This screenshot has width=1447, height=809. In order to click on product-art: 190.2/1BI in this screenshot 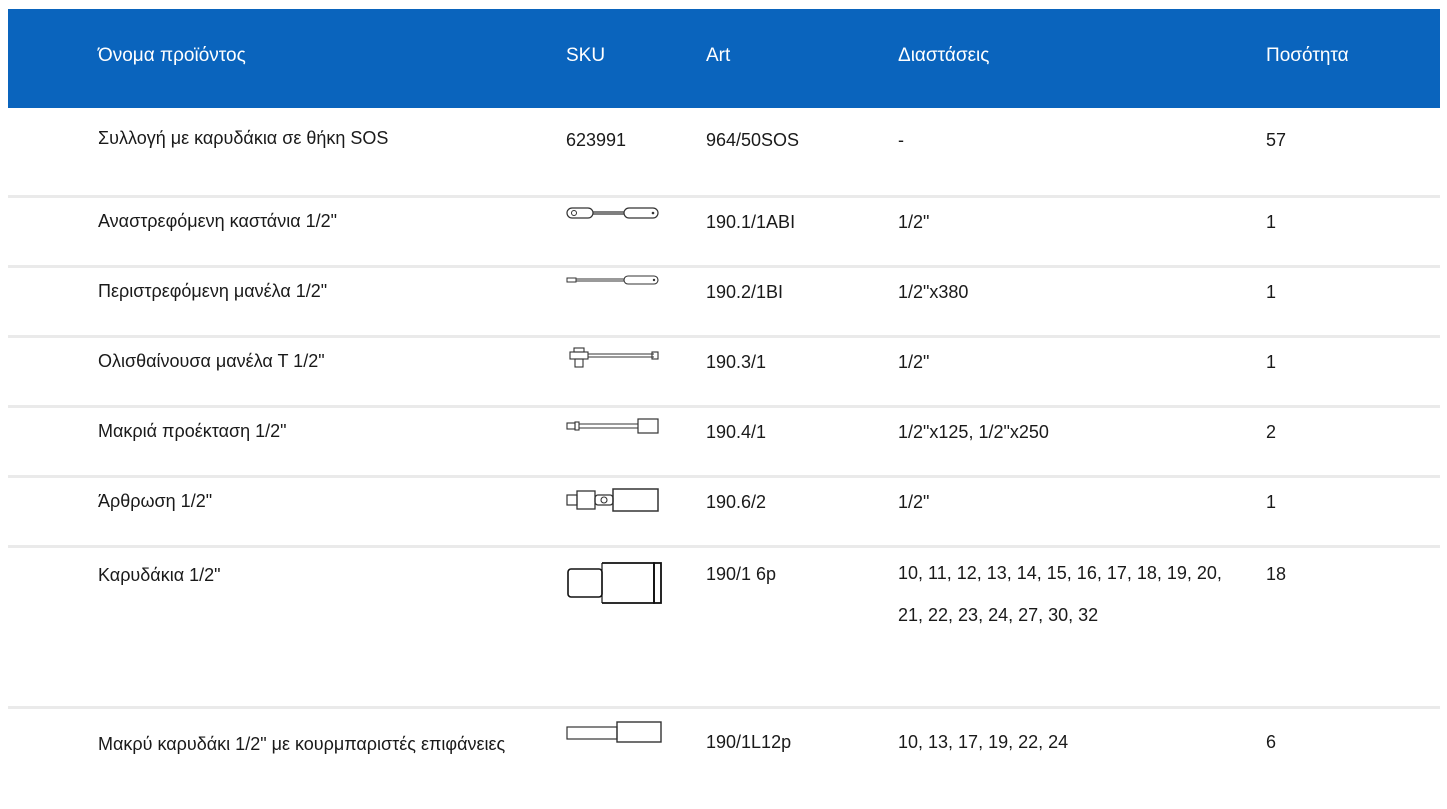, I will do `click(745, 292)`.